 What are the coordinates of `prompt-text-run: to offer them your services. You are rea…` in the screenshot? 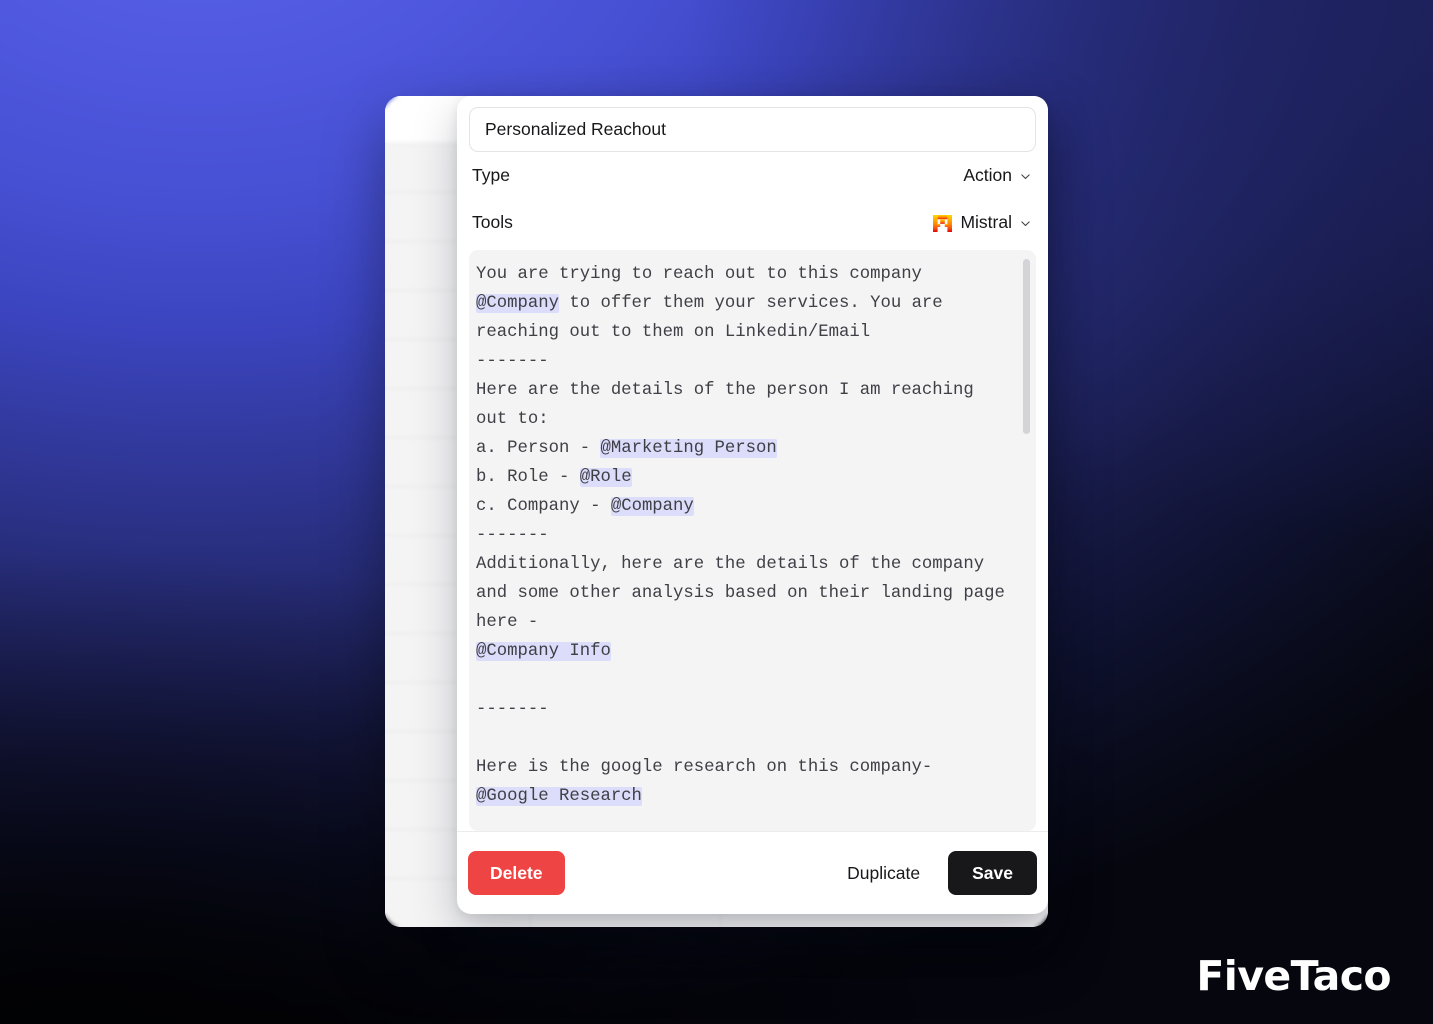 It's located at (725, 376).